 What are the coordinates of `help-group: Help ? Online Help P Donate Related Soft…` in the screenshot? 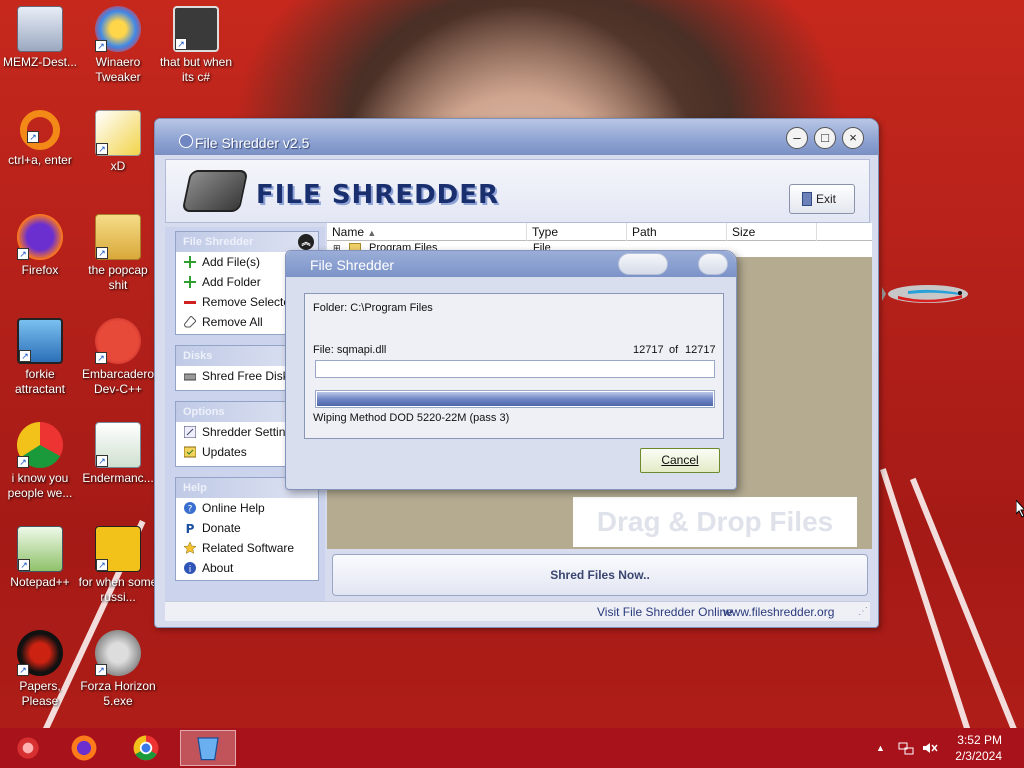 It's located at (247, 529).